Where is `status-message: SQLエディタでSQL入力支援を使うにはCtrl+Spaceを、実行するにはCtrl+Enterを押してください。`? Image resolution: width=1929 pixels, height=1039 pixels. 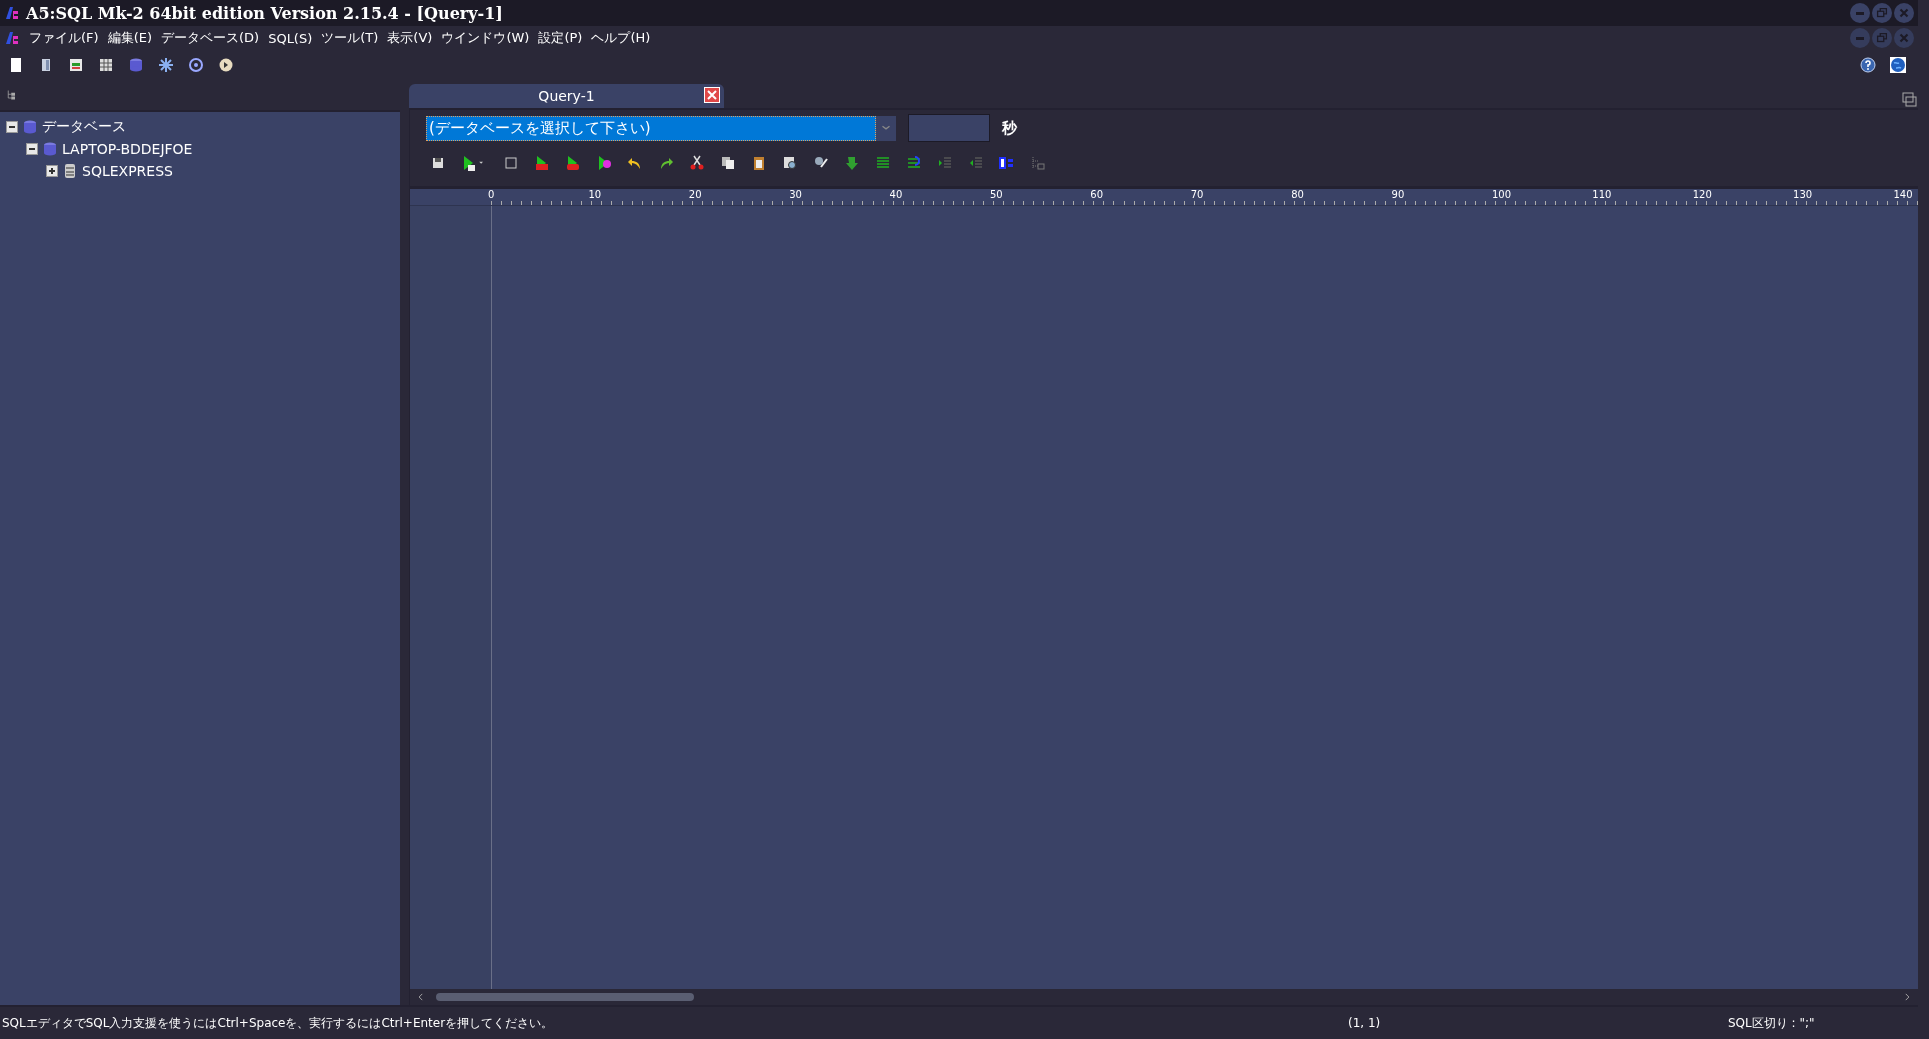 status-message: SQLエディタでSQL入力支援を使うにはCtrl+Spaceを、実行するにはCtrl+Enterを押してください。 is located at coordinates (278, 1023).